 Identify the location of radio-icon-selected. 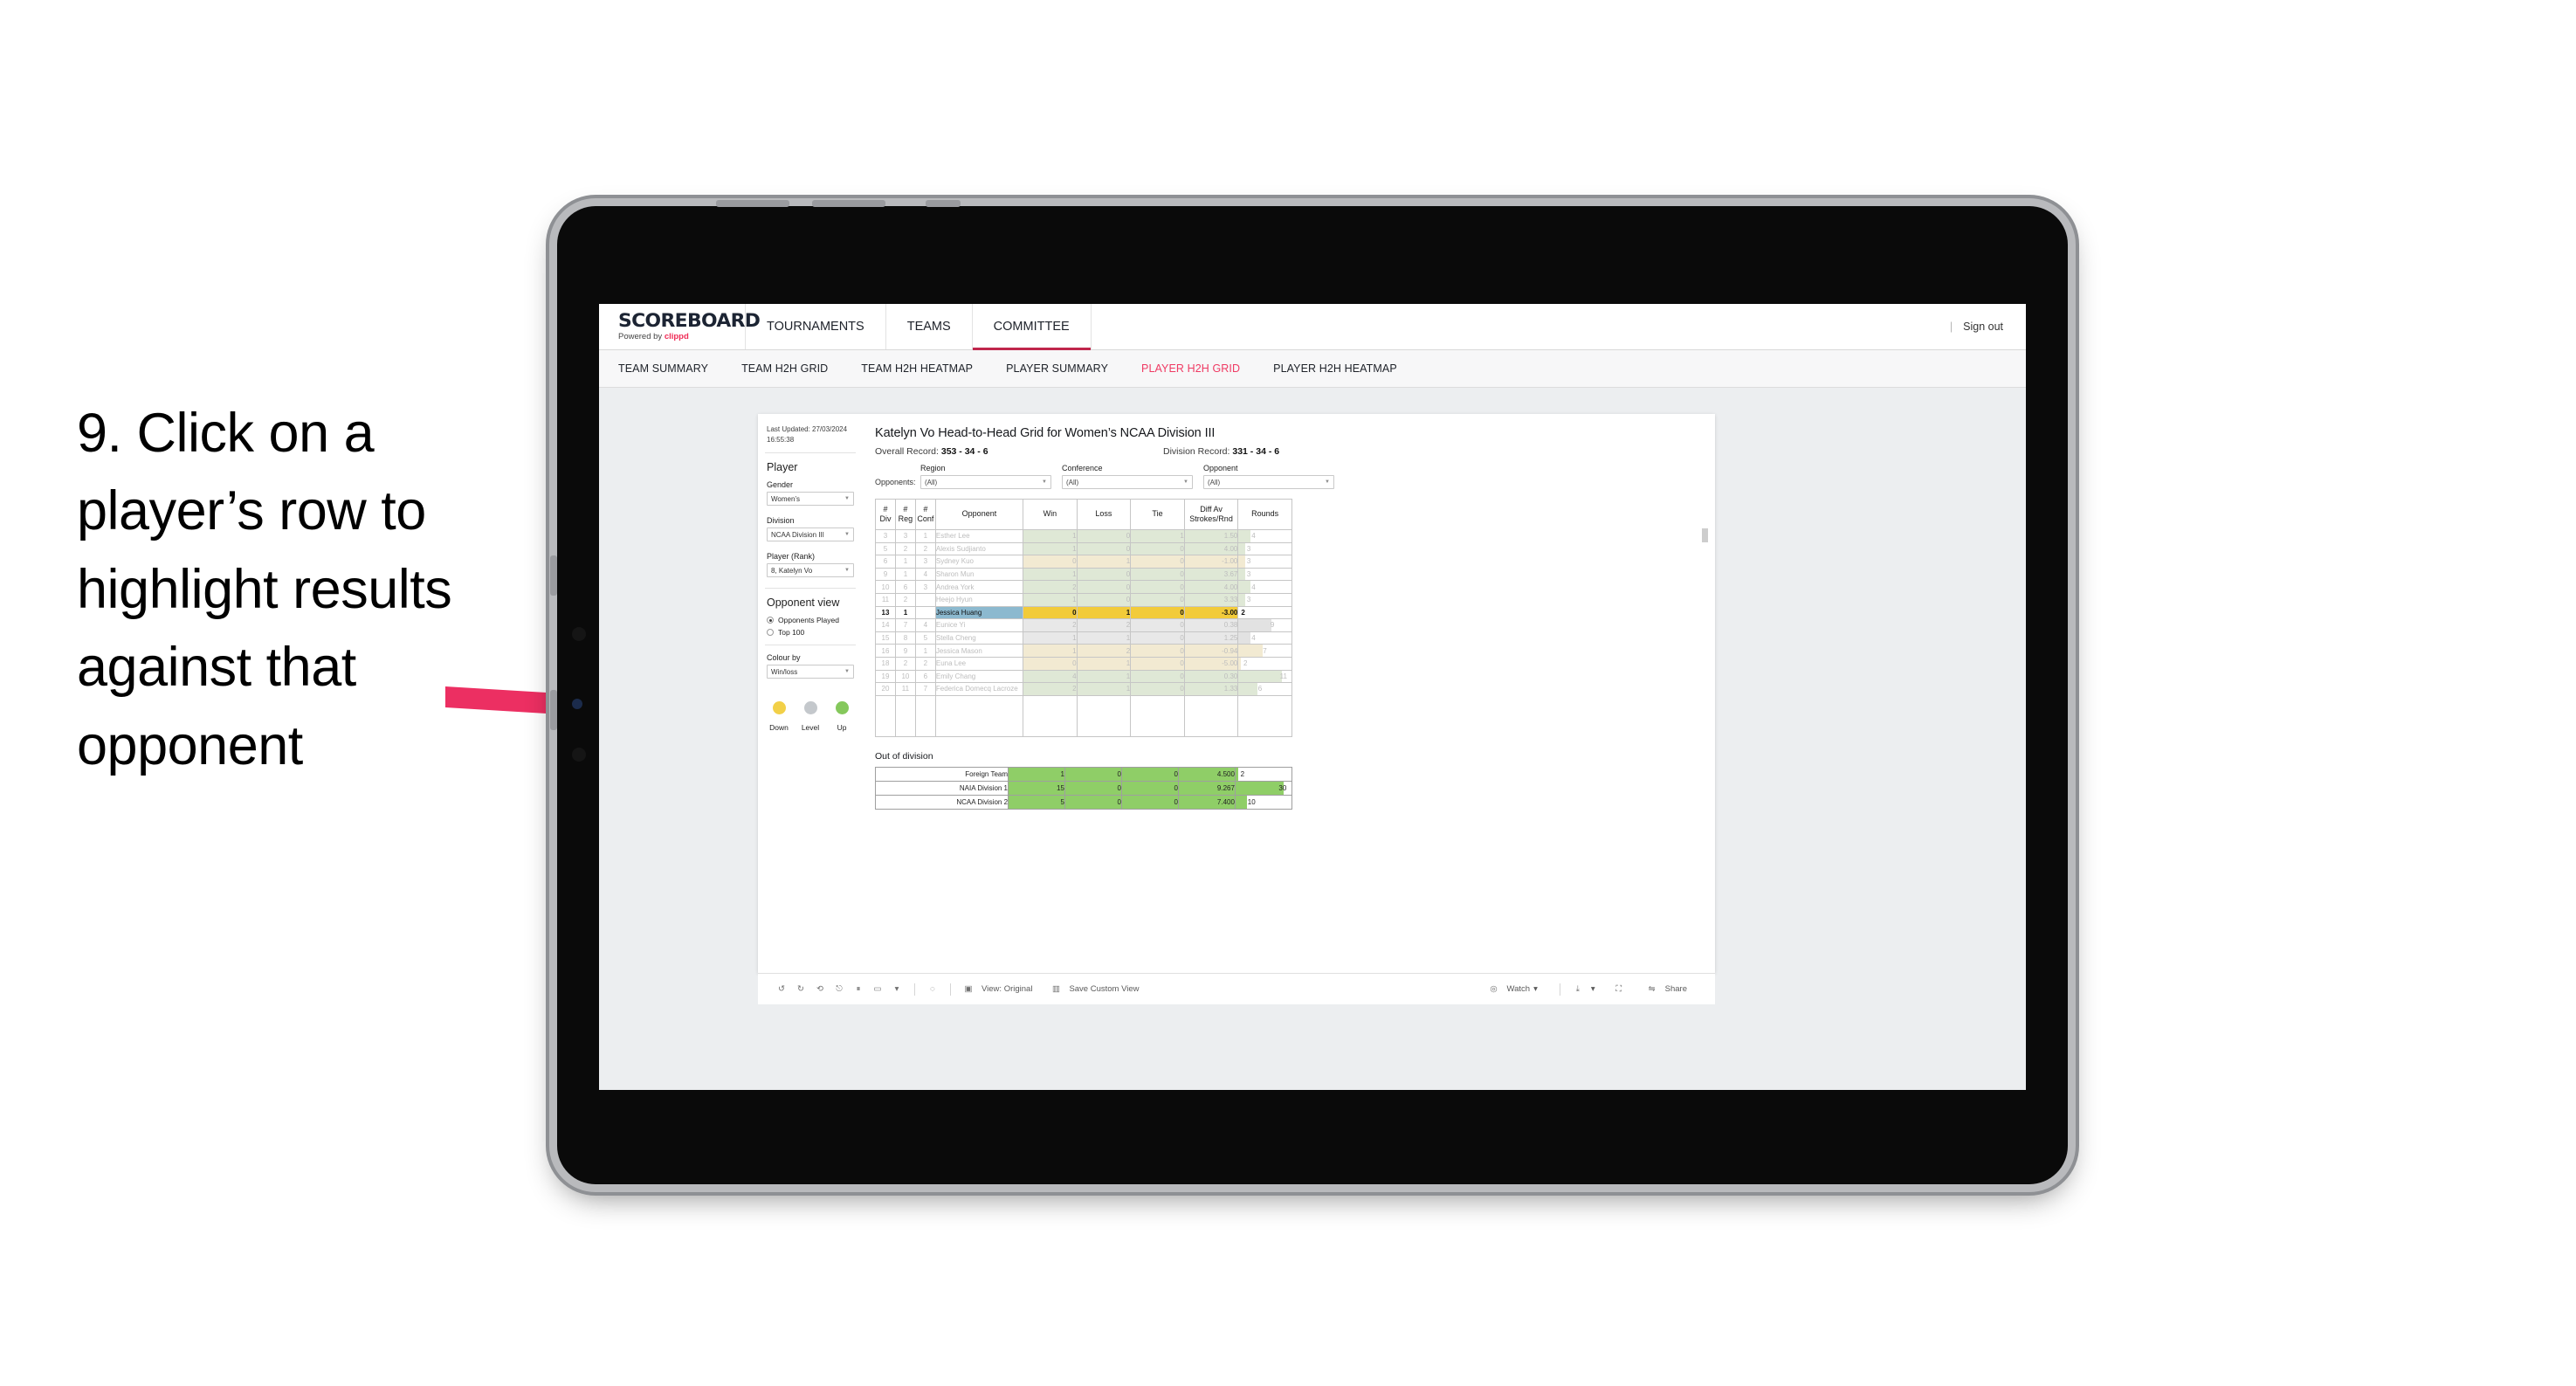
(770, 620).